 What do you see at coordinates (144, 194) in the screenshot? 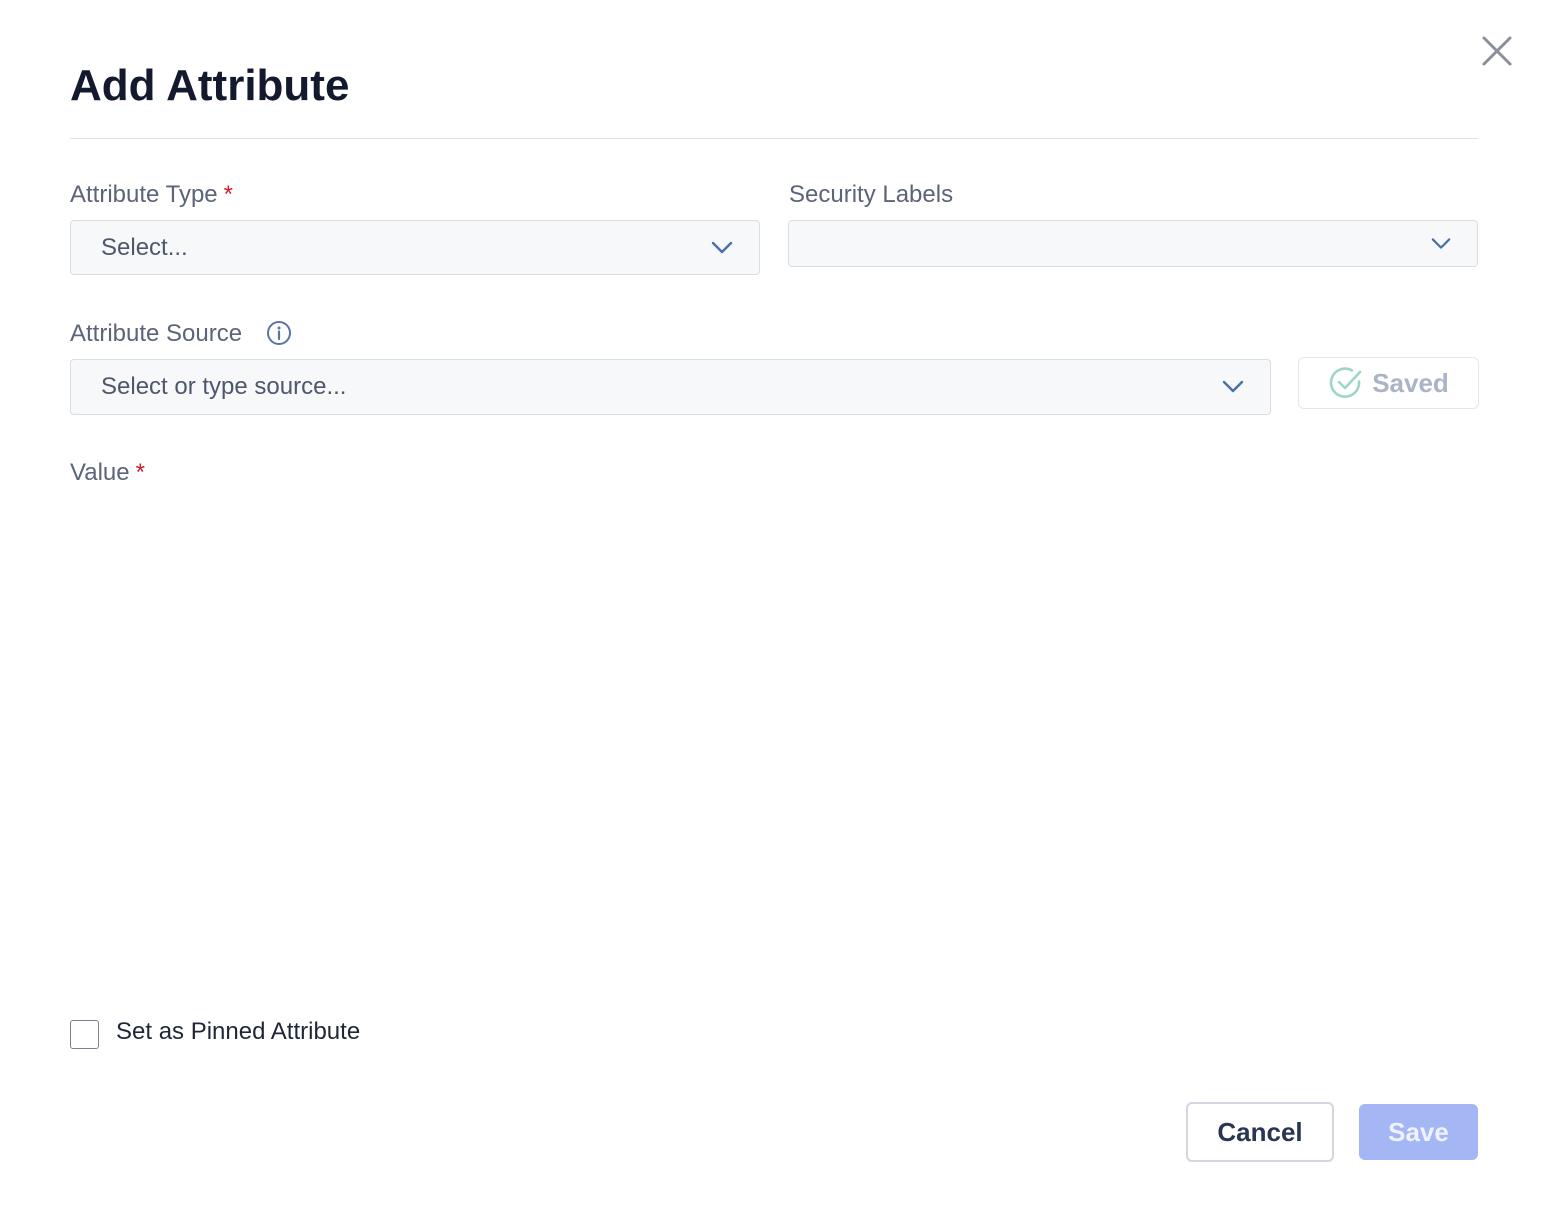
I see `attribute-type-label-text: Attribute Type` at bounding box center [144, 194].